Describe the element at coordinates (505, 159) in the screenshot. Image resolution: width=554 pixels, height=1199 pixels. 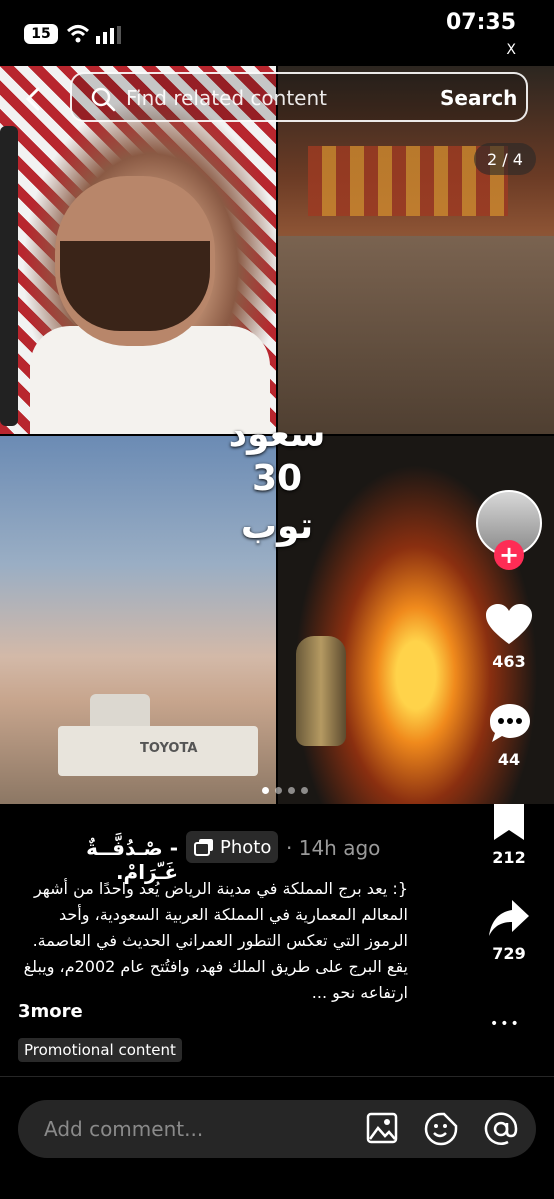
I see `photo-counter: 2 / 4` at that location.